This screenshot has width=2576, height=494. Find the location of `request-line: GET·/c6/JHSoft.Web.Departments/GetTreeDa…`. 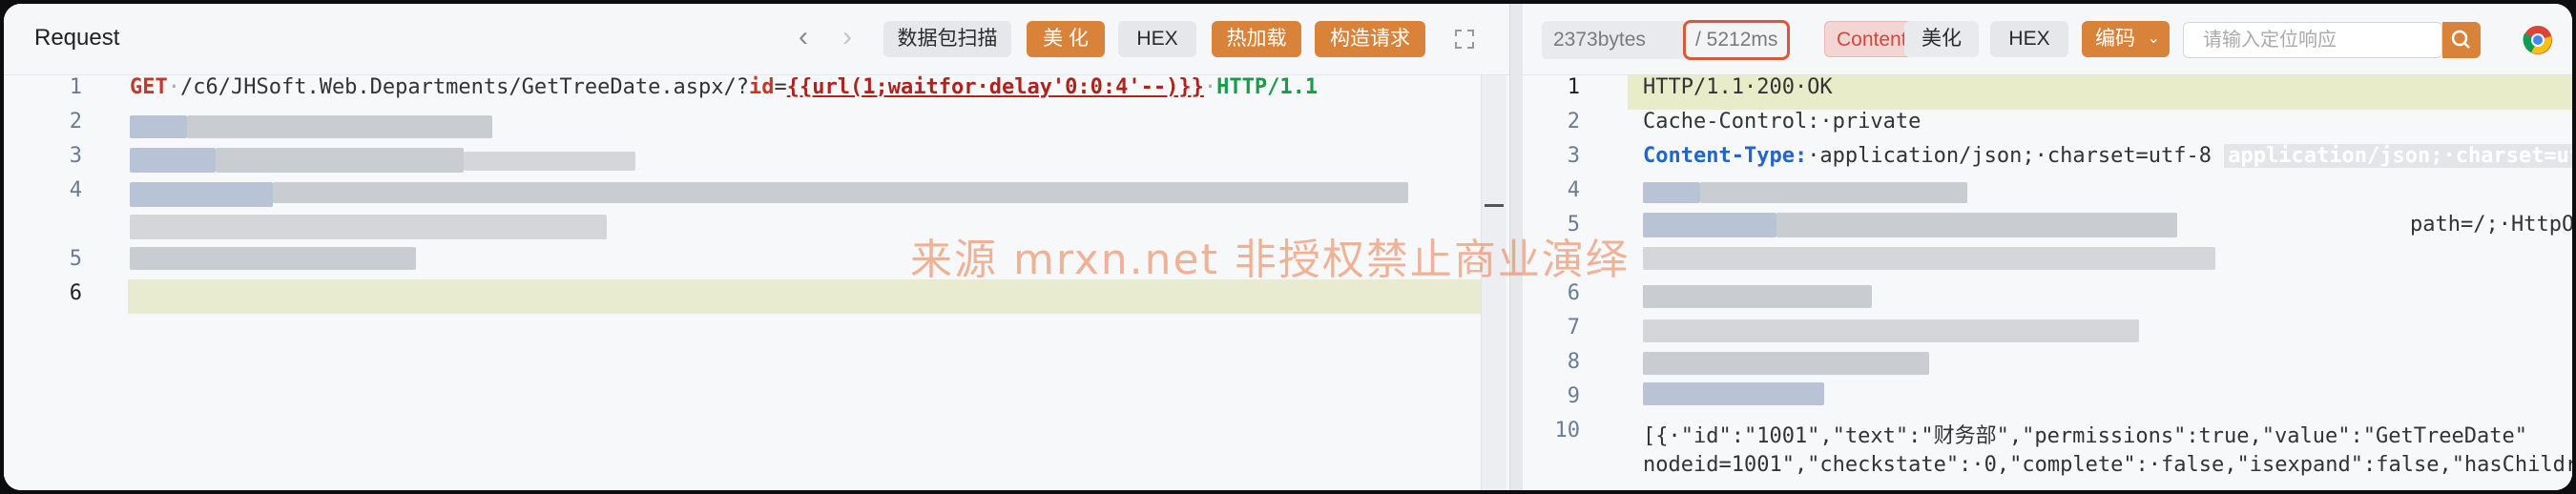

request-line: GET·/c6/JHSoft.Web.Departments/GetTreeDa… is located at coordinates (724, 87).